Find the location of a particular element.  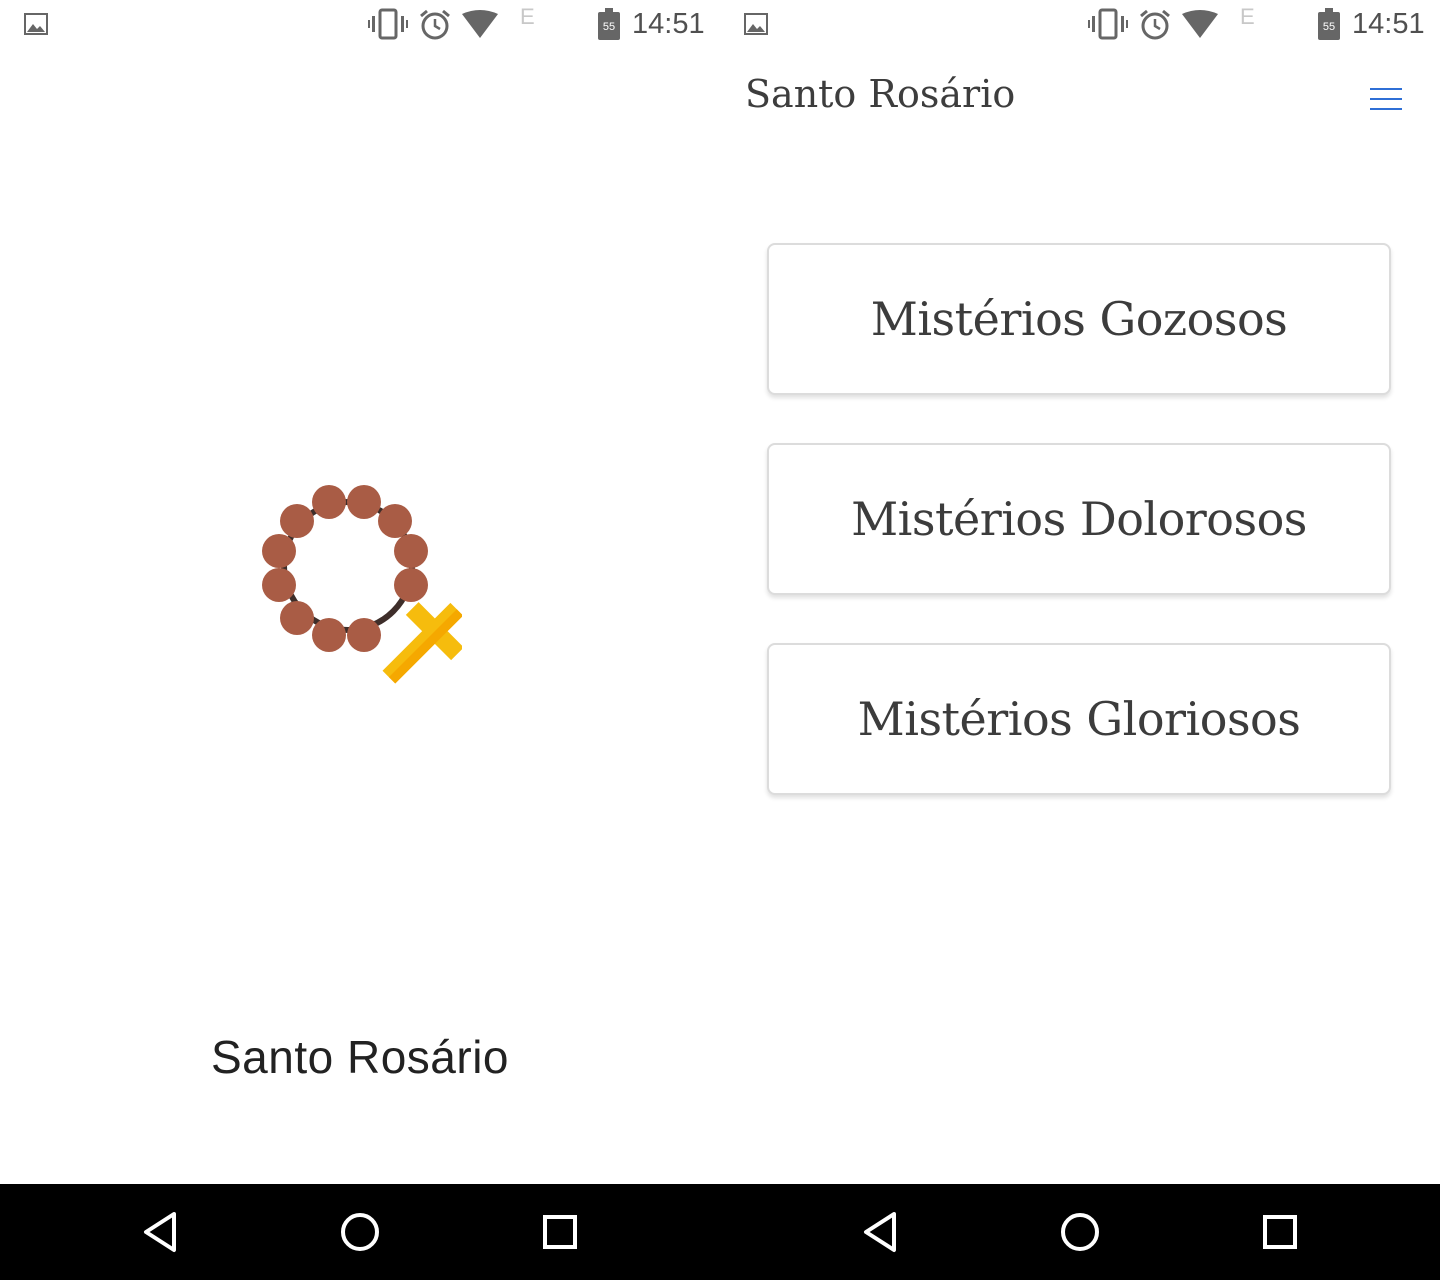

mystery-label: Mistérios Gozosos is located at coordinates (1079, 319).